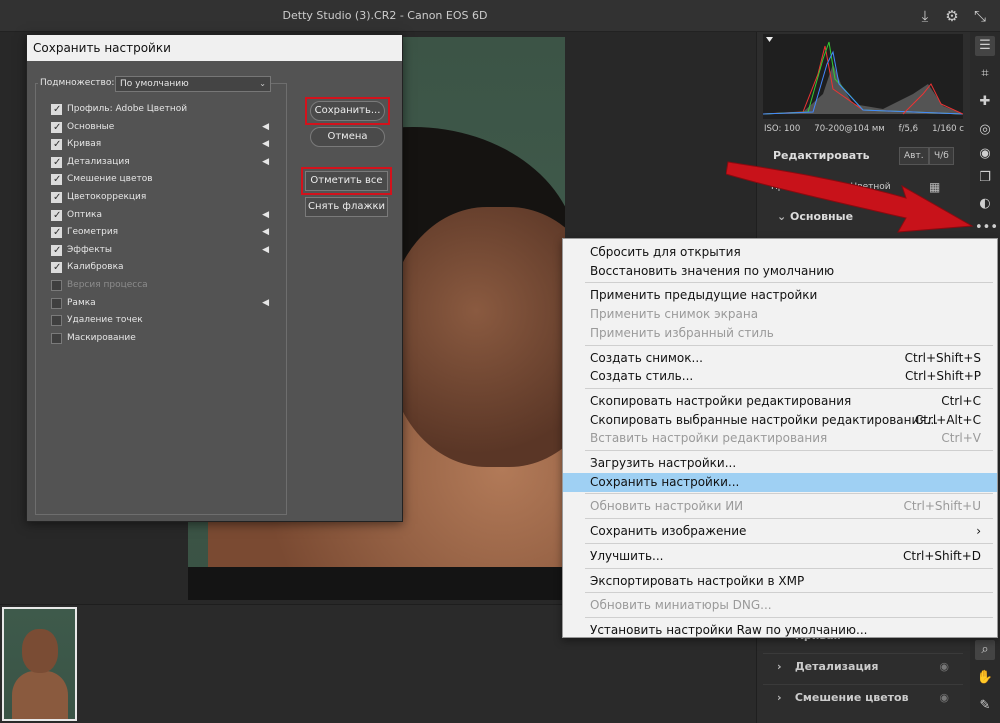  Describe the element at coordinates (780, 314) in the screenshot. I see `menu-item: Применить снимок экрана` at that location.